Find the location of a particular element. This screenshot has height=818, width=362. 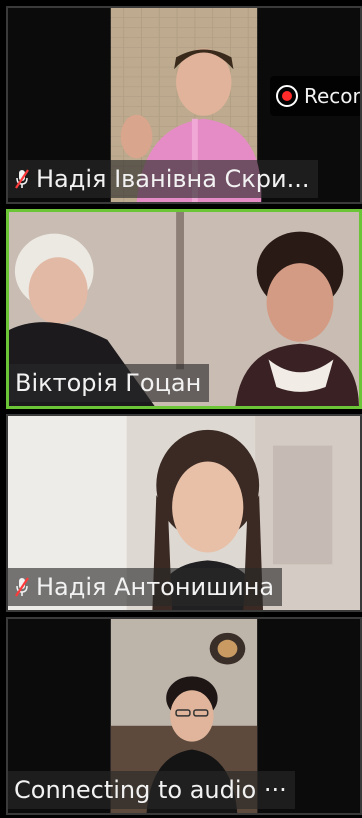

record-icon is located at coordinates (287, 96).